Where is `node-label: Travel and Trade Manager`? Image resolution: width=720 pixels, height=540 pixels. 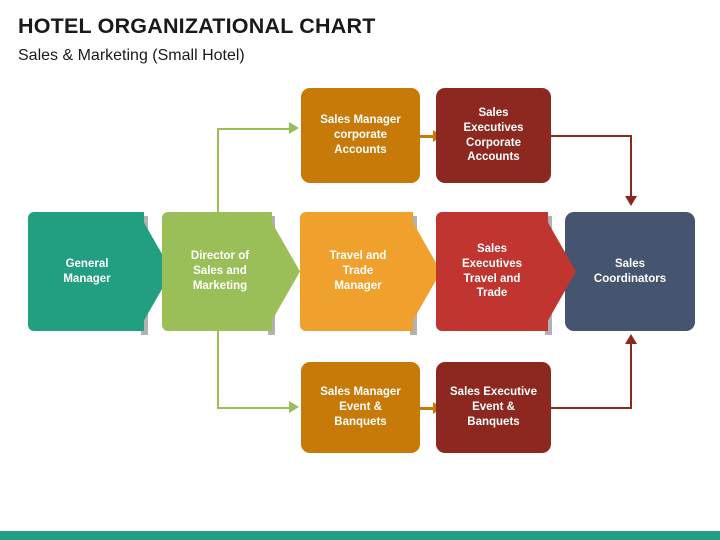 node-label: Travel and Trade Manager is located at coordinates (358, 271).